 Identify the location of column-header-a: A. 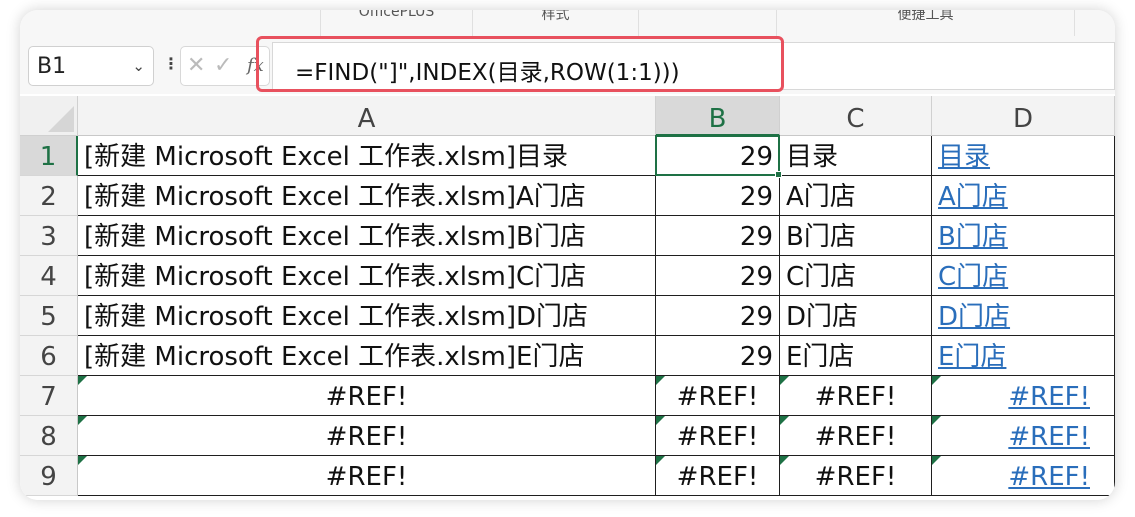
(367, 116).